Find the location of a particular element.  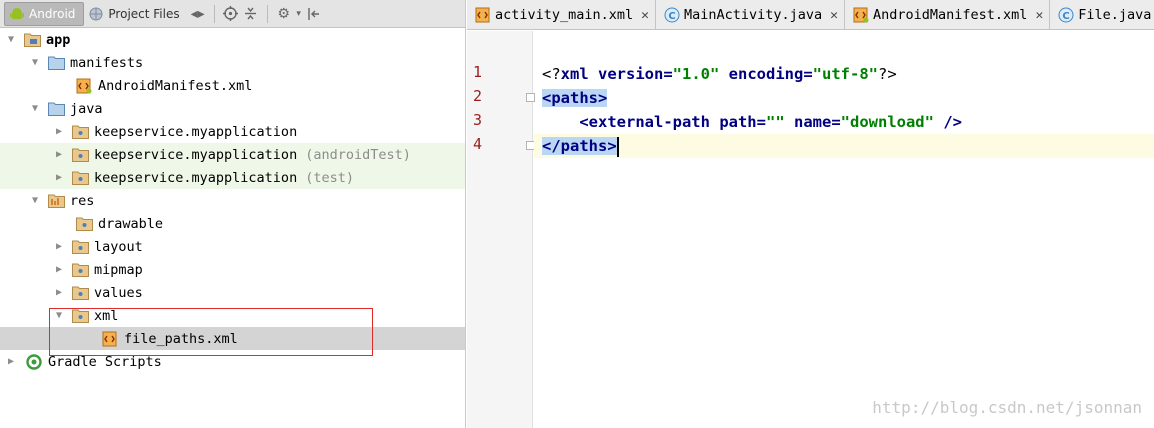

switch-view-arrows-icon: ◂▸ is located at coordinates (198, 14).